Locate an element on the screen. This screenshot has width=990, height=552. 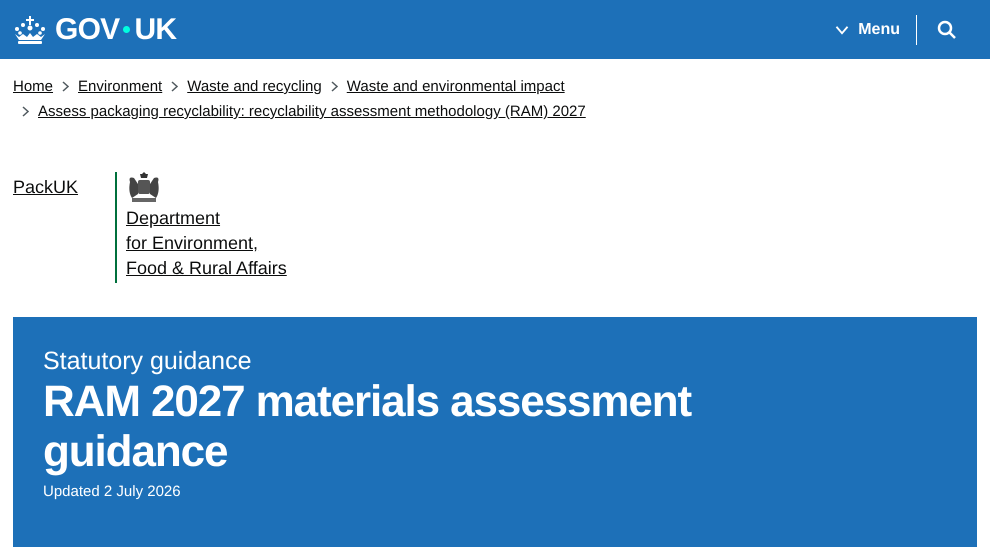
gov-uk-logo: GOV UK is located at coordinates (94, 29).